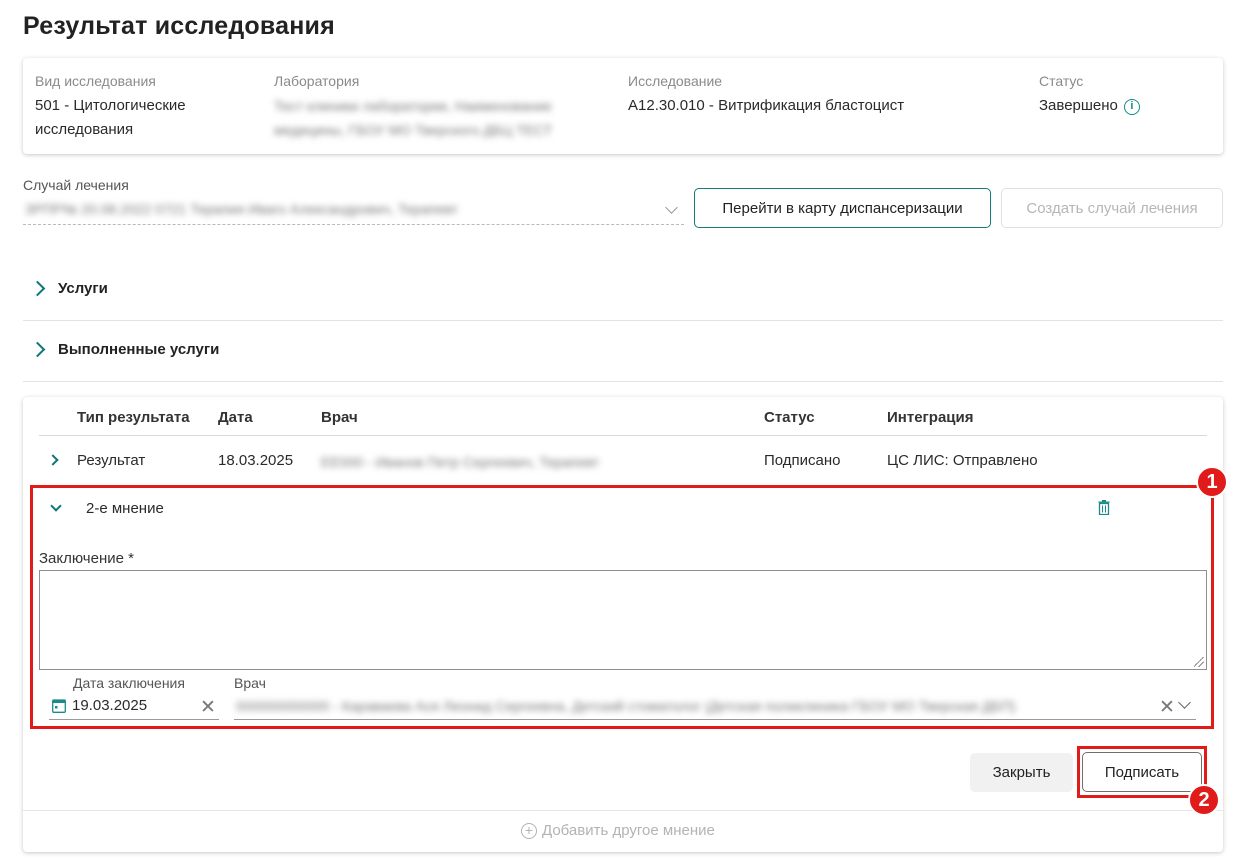  Describe the element at coordinates (317, 81) in the screenshot. I see `lab-label: Лаборатория` at that location.